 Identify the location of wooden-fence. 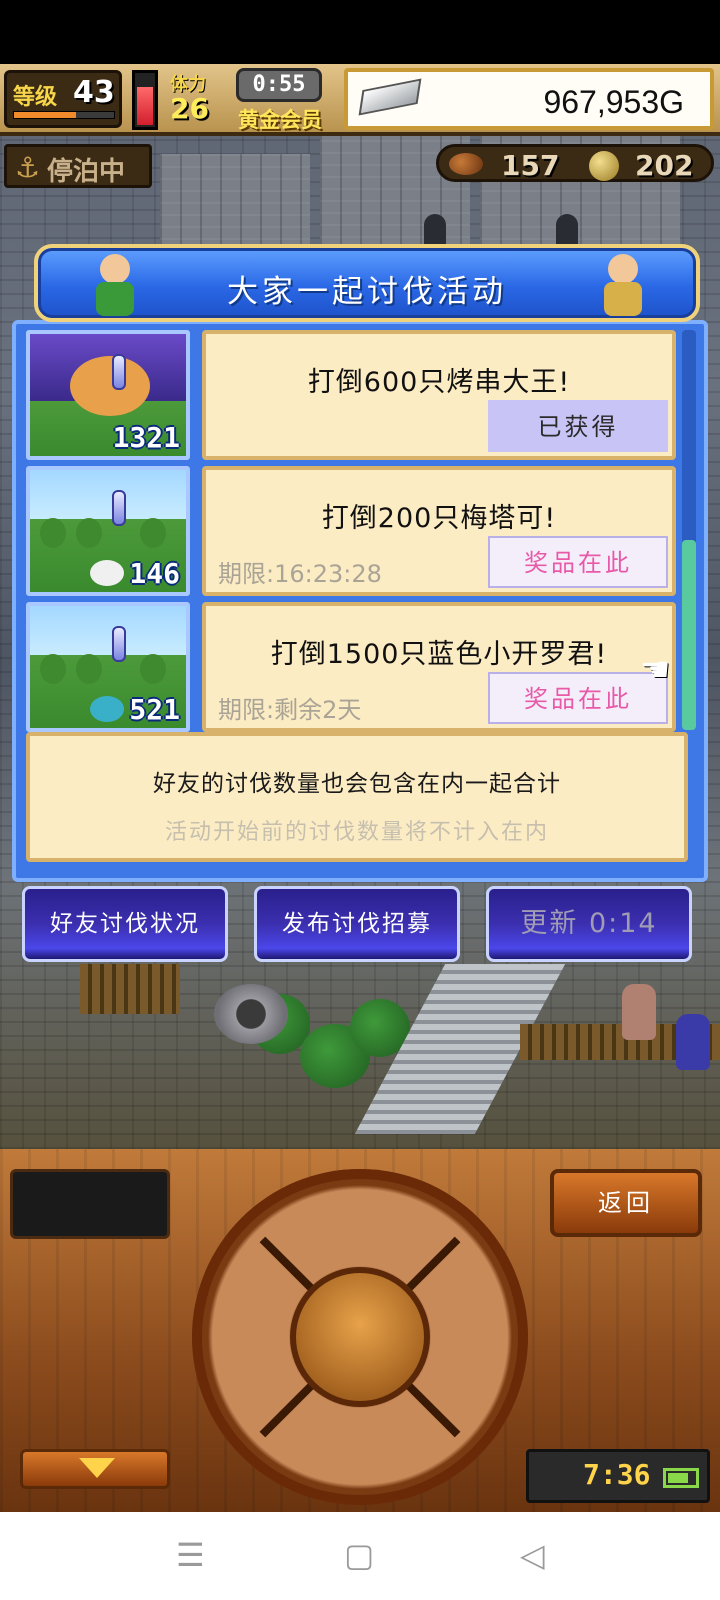
(130, 989).